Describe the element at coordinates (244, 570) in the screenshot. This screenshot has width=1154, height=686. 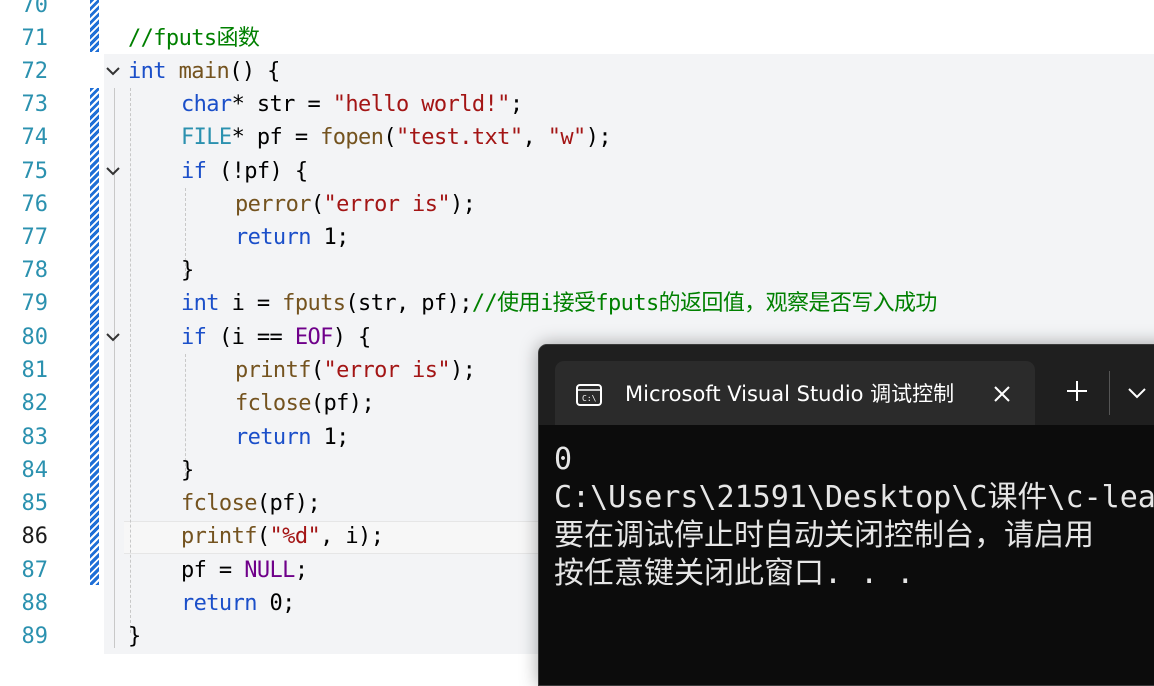
I see `code-text: pf = NULL;` at that location.